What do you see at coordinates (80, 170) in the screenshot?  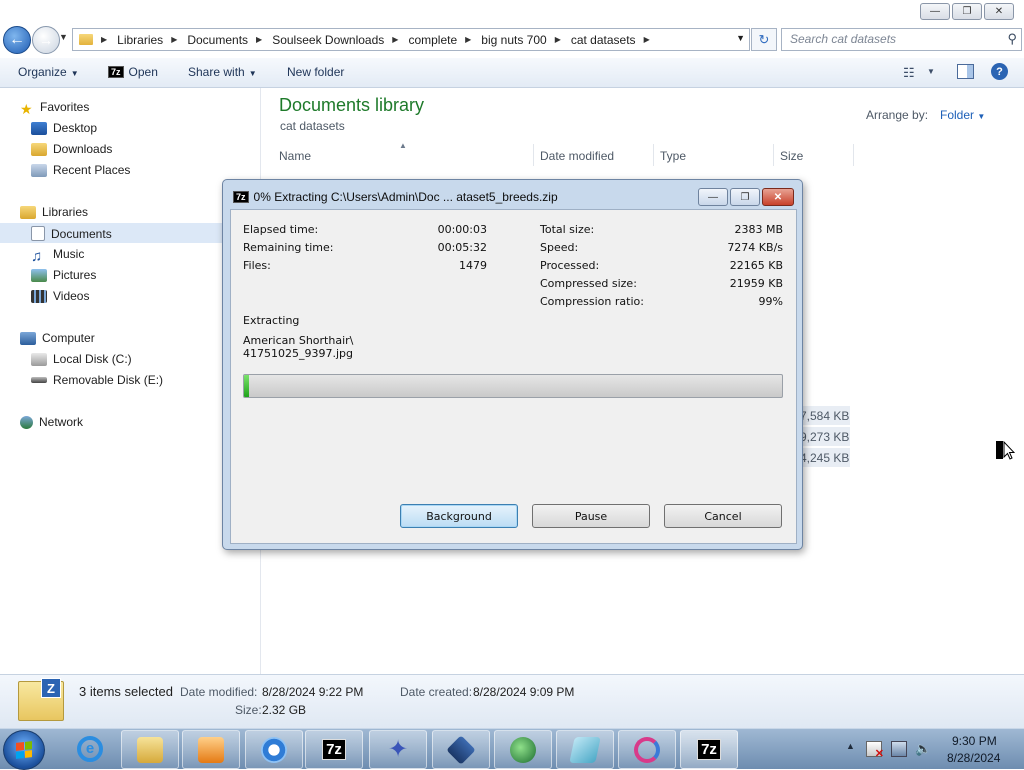 I see `nav-recent-places: Recent Places` at bounding box center [80, 170].